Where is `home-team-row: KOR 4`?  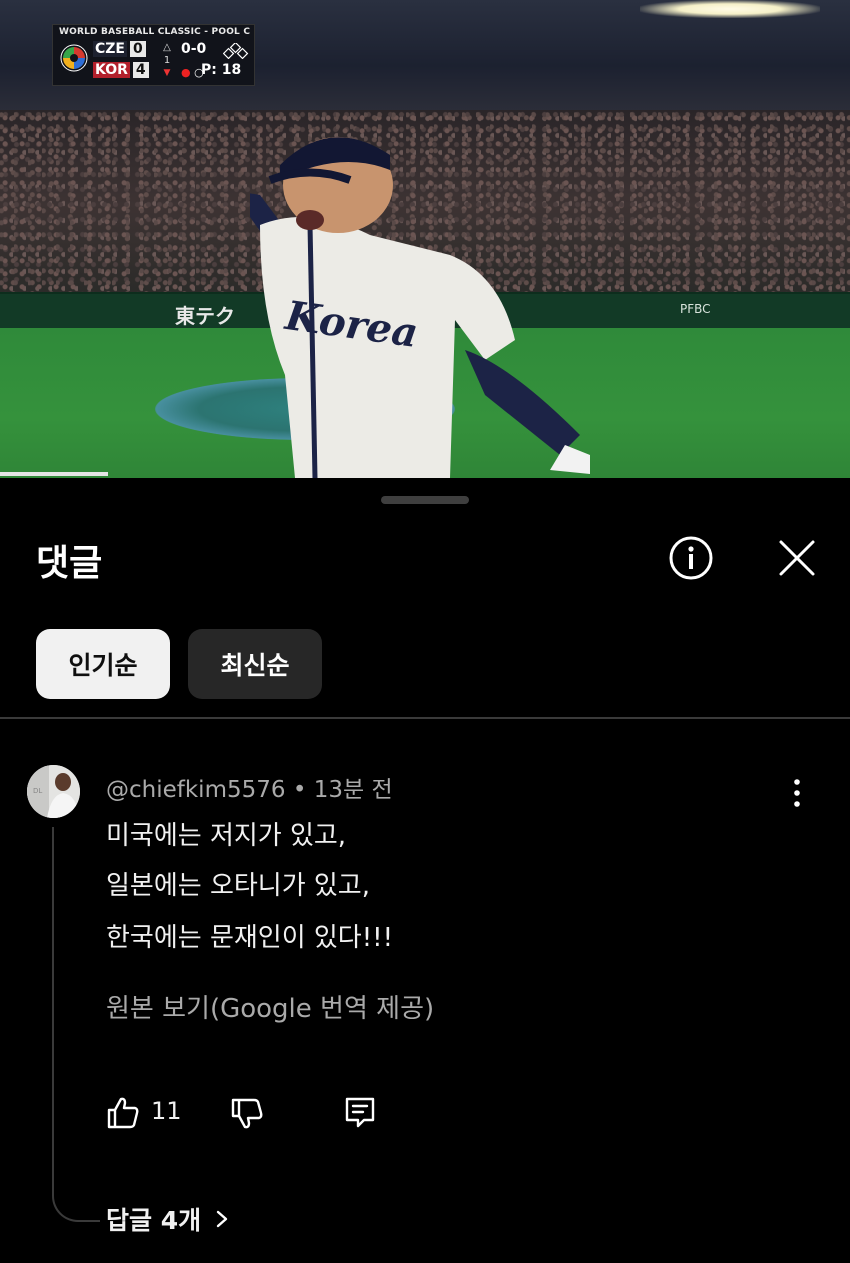 home-team-row: KOR 4 is located at coordinates (121, 70).